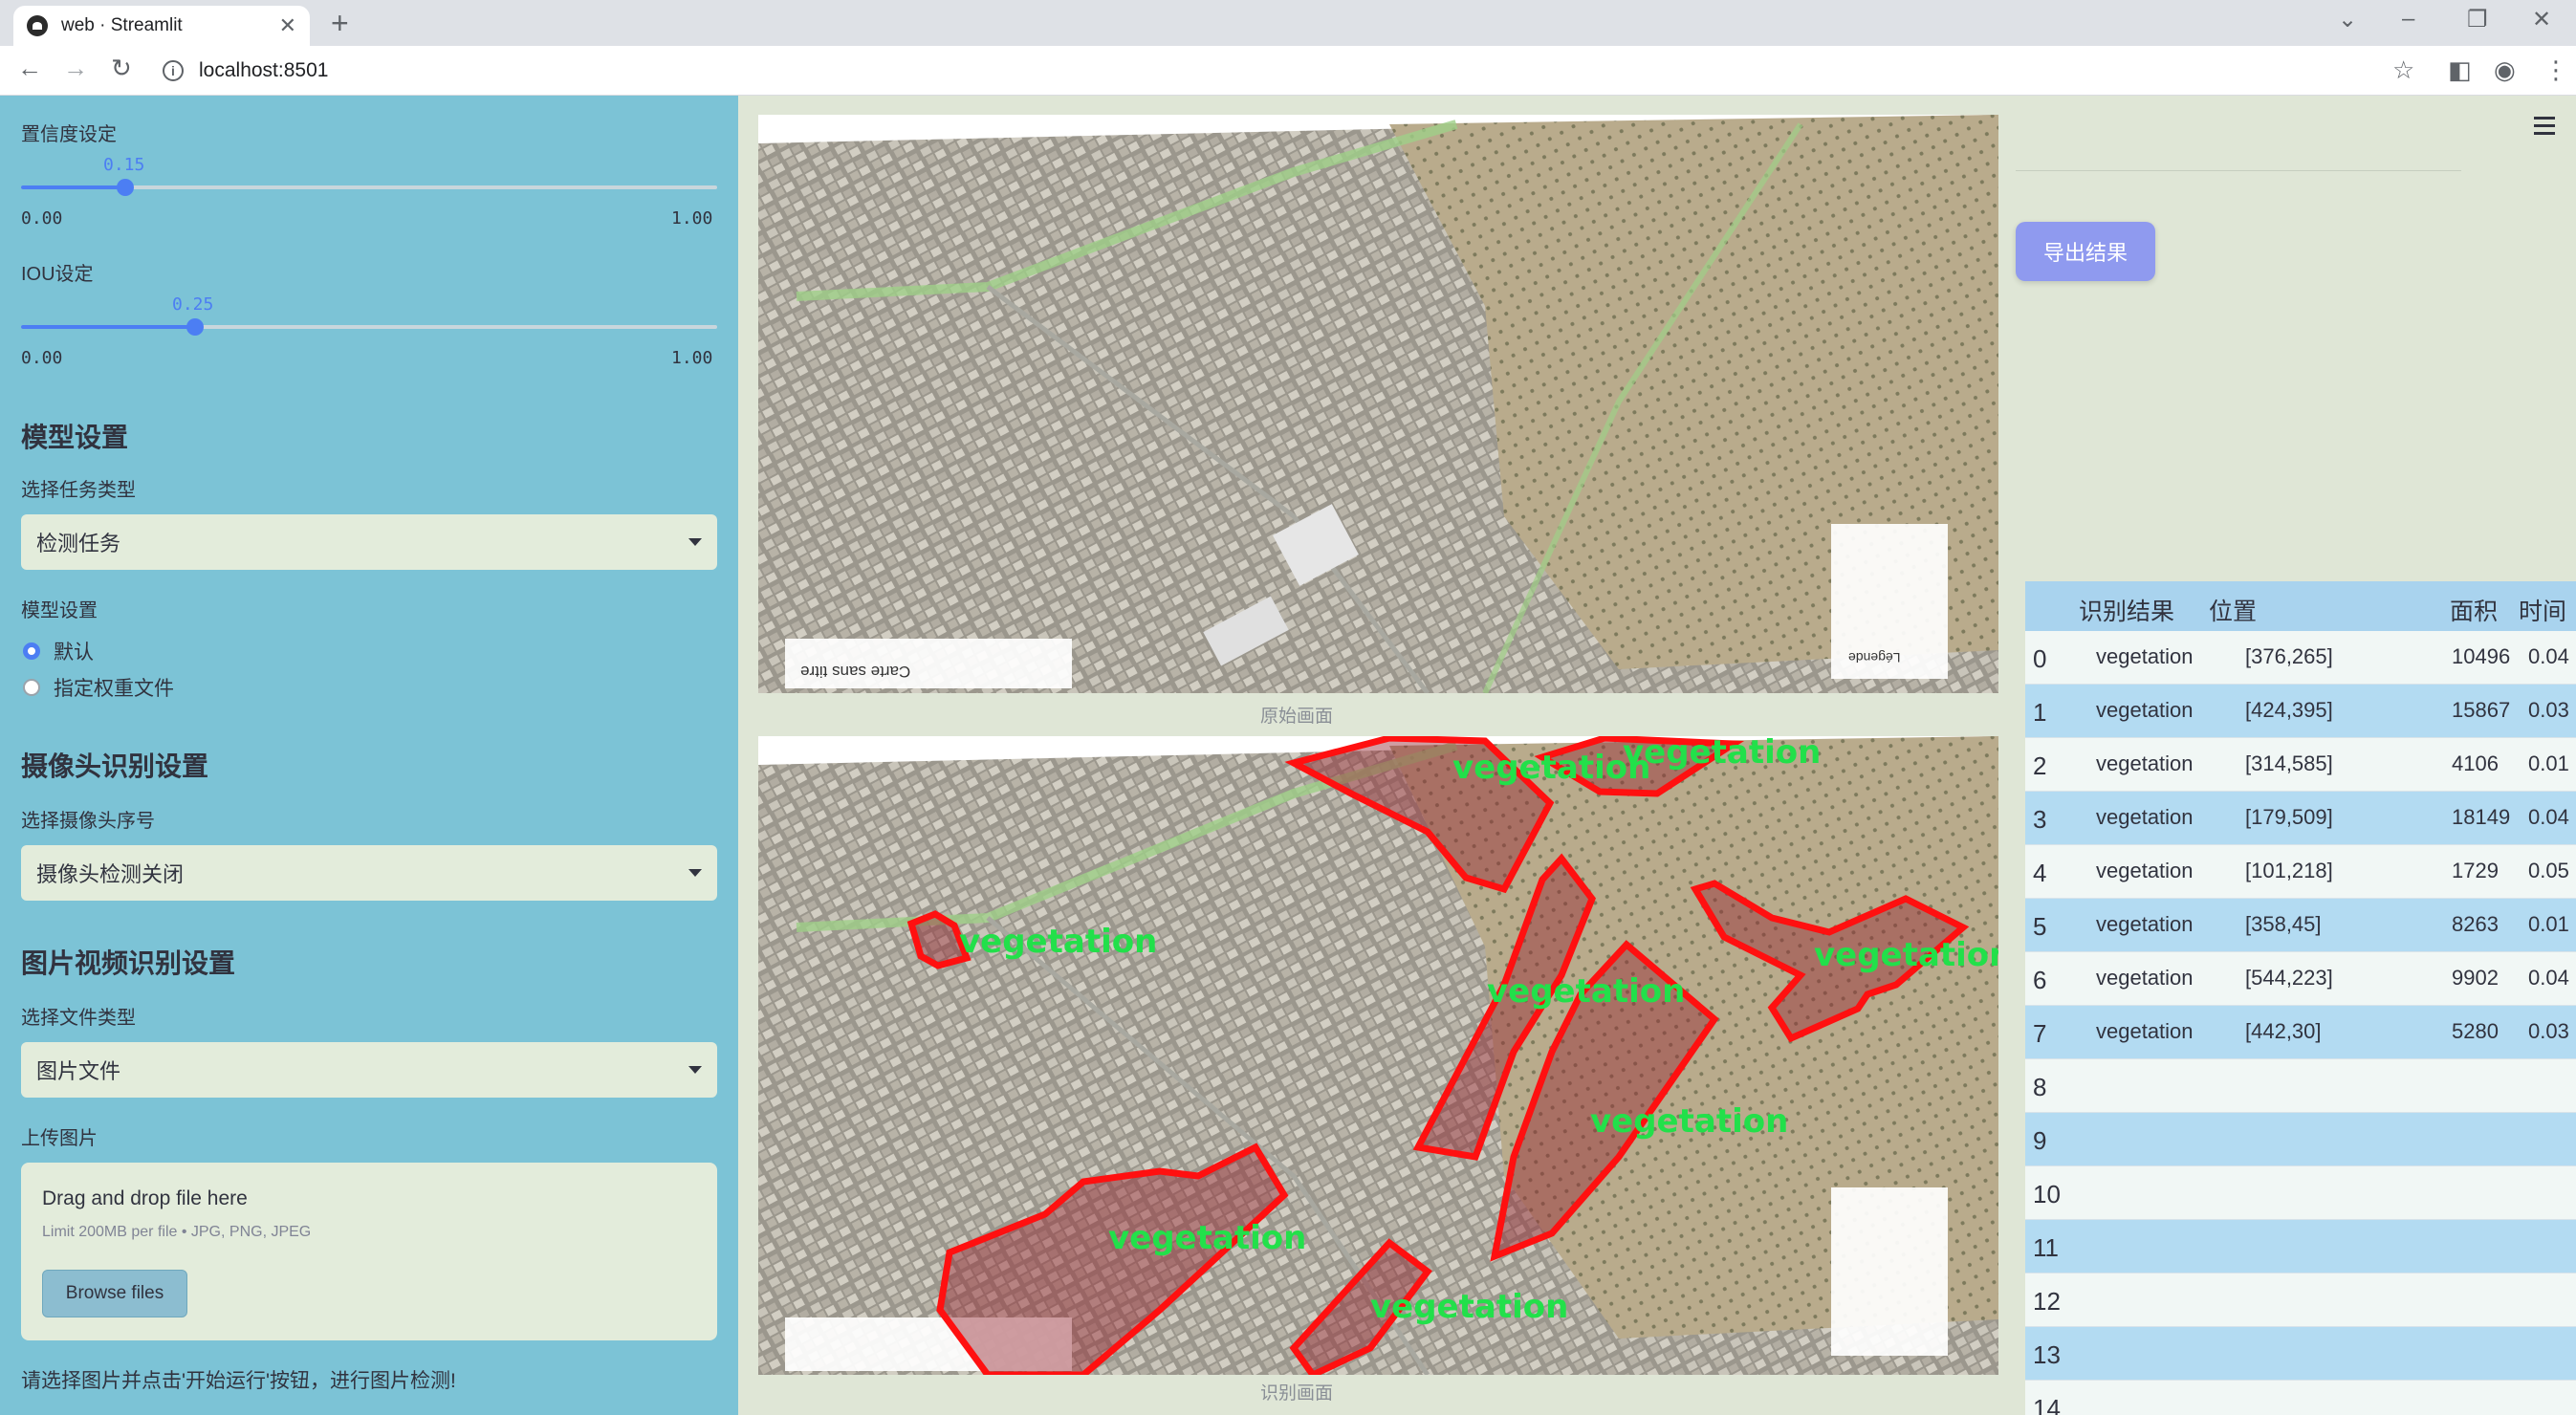 This screenshot has width=2576, height=1415. What do you see at coordinates (193, 304) in the screenshot?
I see `iou-value: 0.25` at bounding box center [193, 304].